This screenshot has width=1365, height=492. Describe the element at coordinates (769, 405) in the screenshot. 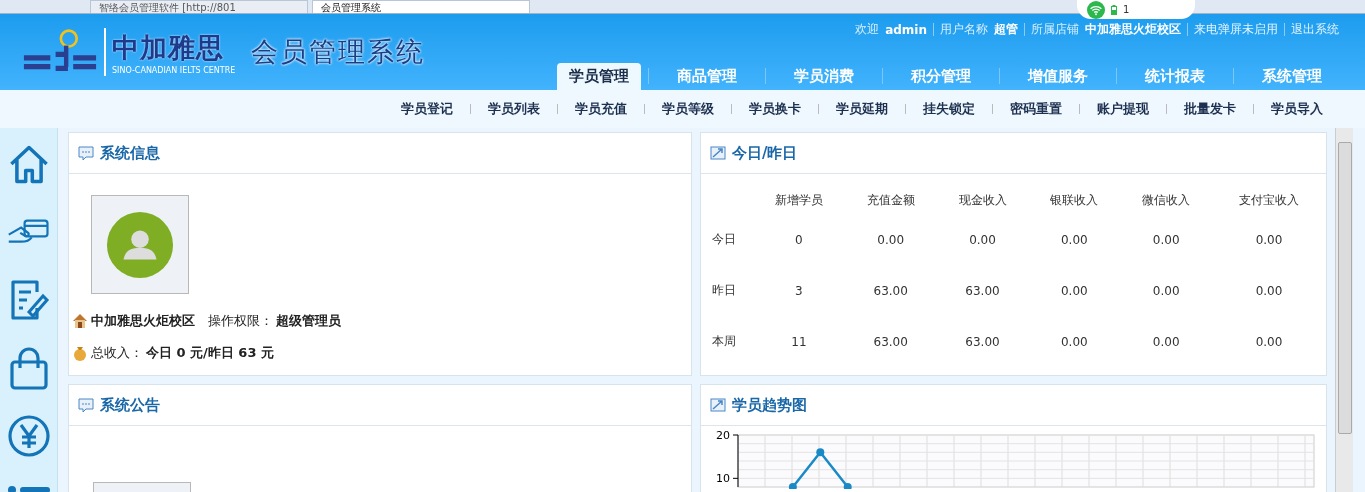

I see `panel-title: 学员趋势图` at that location.